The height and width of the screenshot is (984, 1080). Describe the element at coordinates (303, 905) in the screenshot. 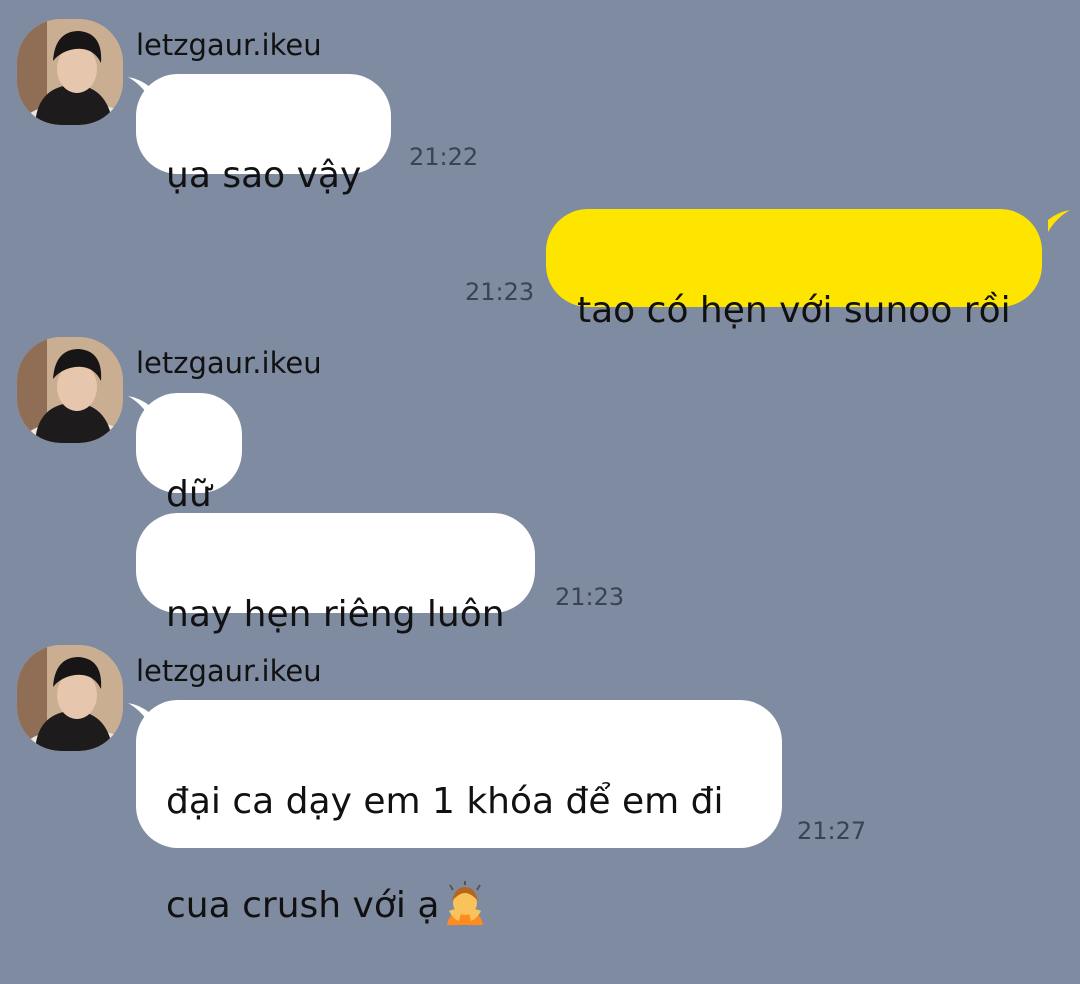

I see `message-text: cua crush với ạ` at that location.